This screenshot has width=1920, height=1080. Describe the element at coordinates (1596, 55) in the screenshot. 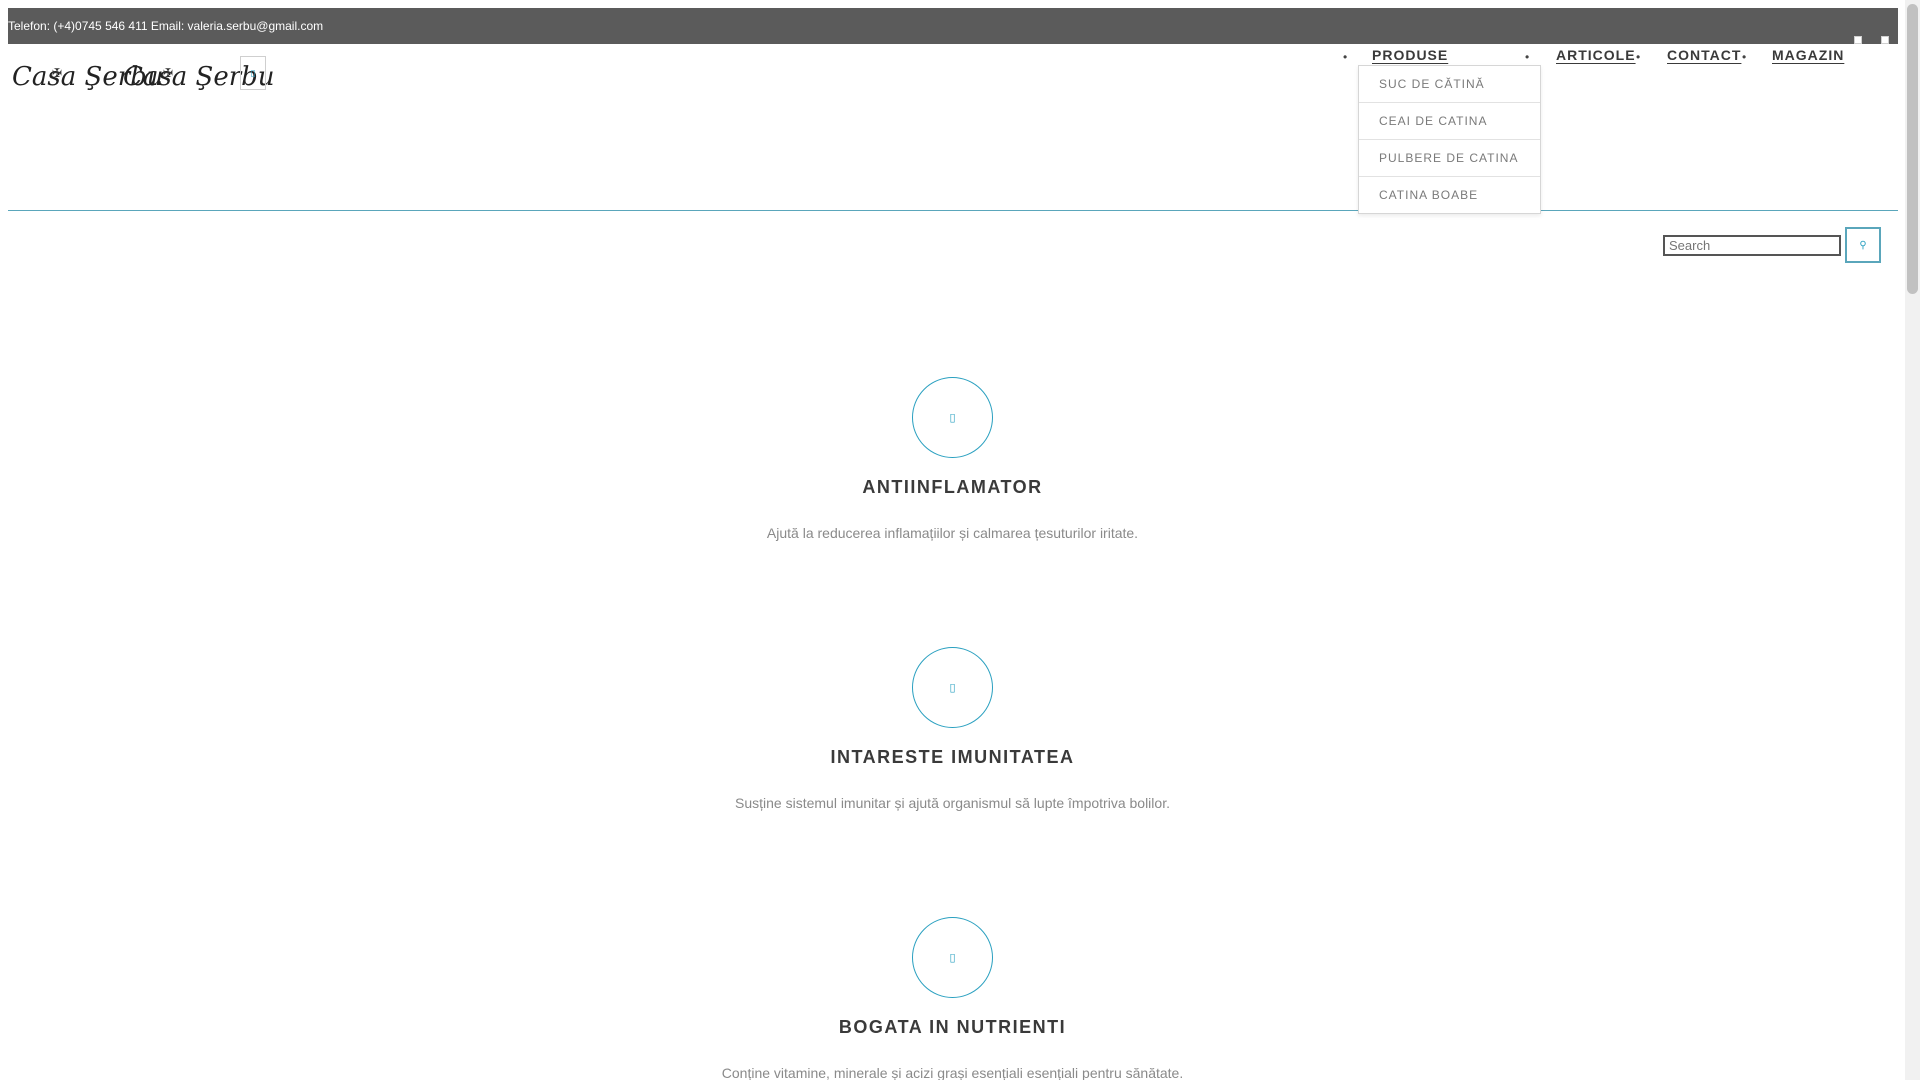

I see `nav-item-articole: ARTICOLE` at that location.